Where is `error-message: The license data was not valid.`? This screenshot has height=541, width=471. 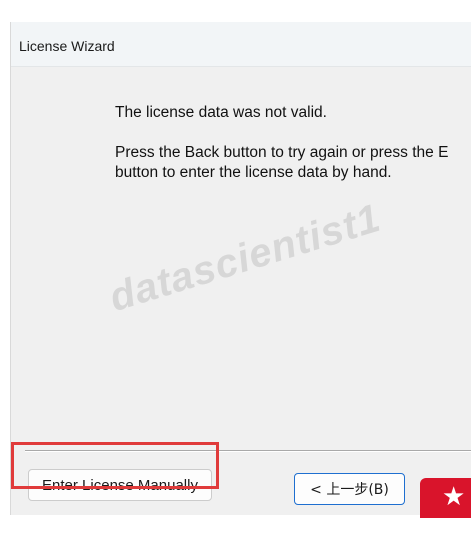 error-message: The license data was not valid. is located at coordinates (221, 112).